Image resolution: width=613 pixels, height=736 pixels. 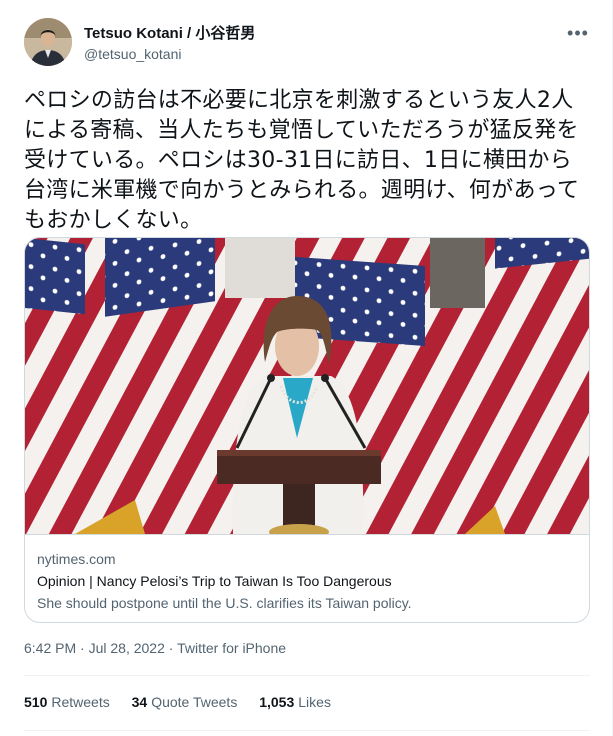 I want to click on tweet-stats: 510 Retweets 34 Quote Tweets 1,053 Likes, so click(x=186, y=702).